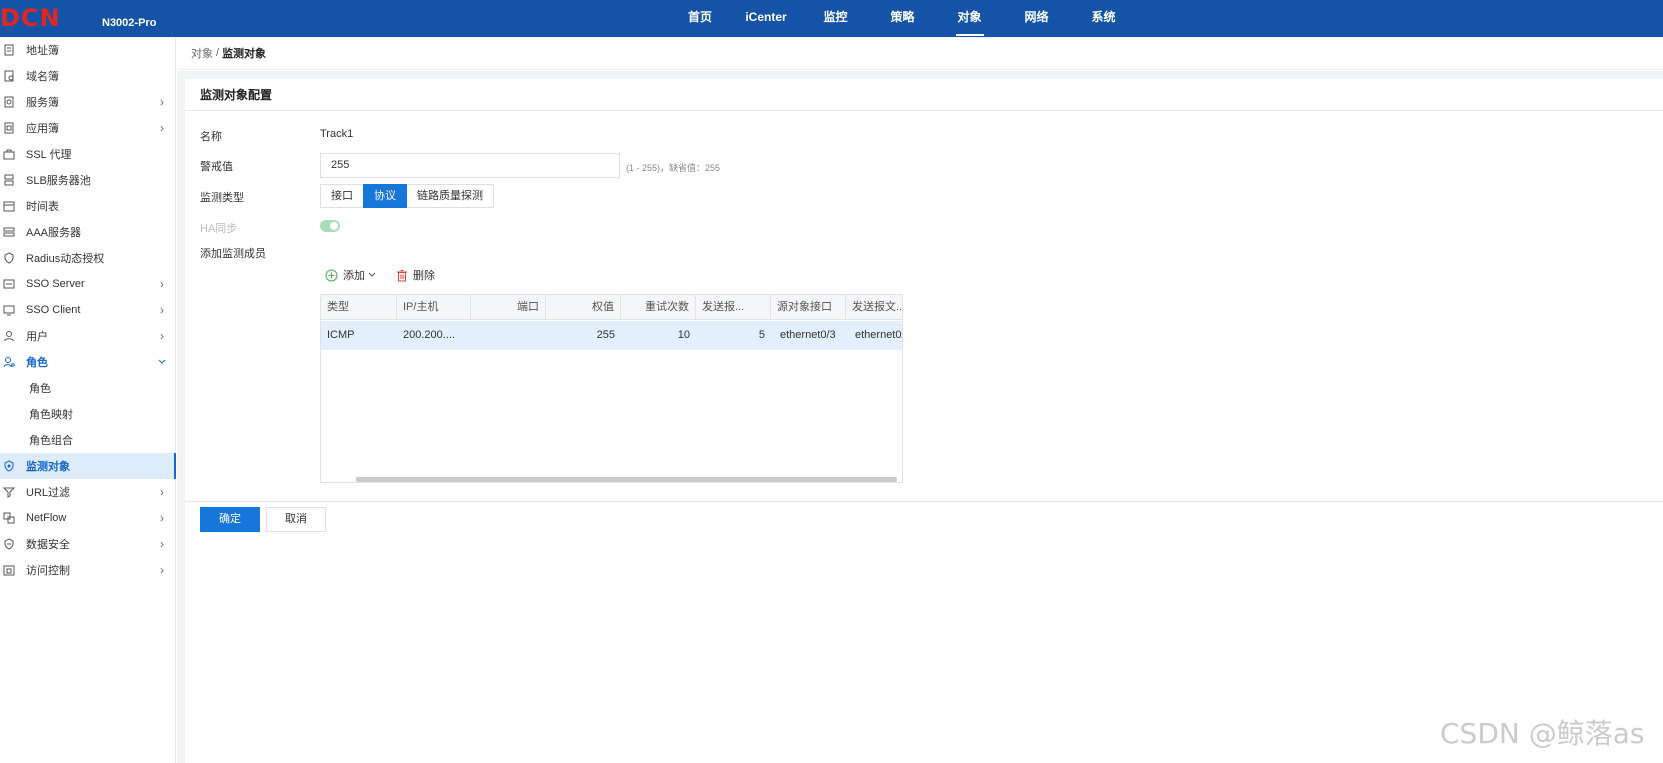  I want to click on sidebar-subitem-role-mapping: 角色映射, so click(88, 414).